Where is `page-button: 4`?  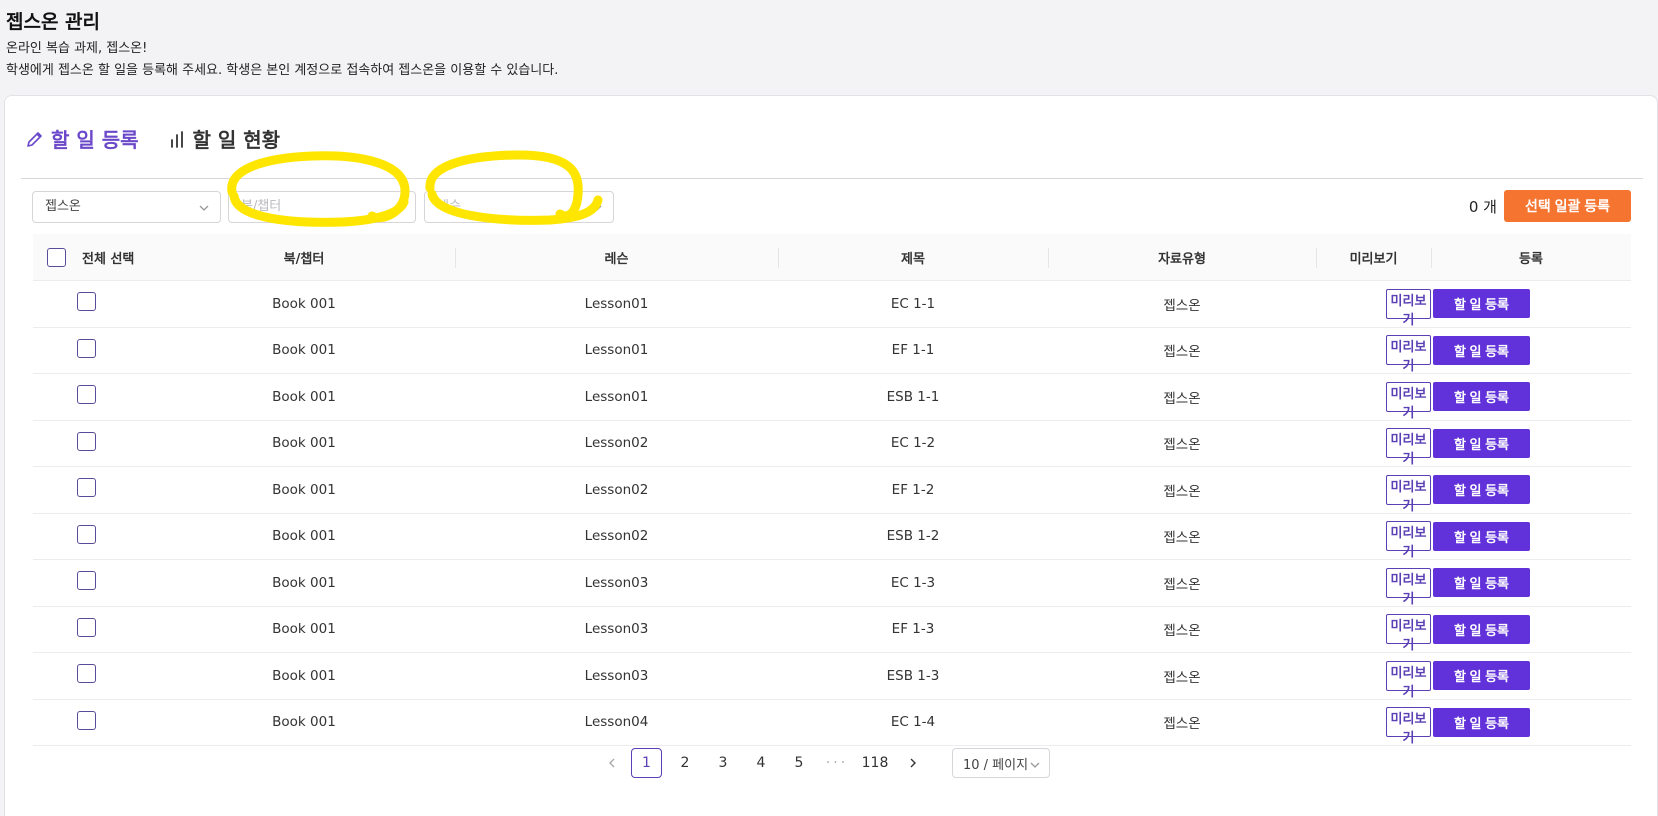
page-button: 4 is located at coordinates (761, 763).